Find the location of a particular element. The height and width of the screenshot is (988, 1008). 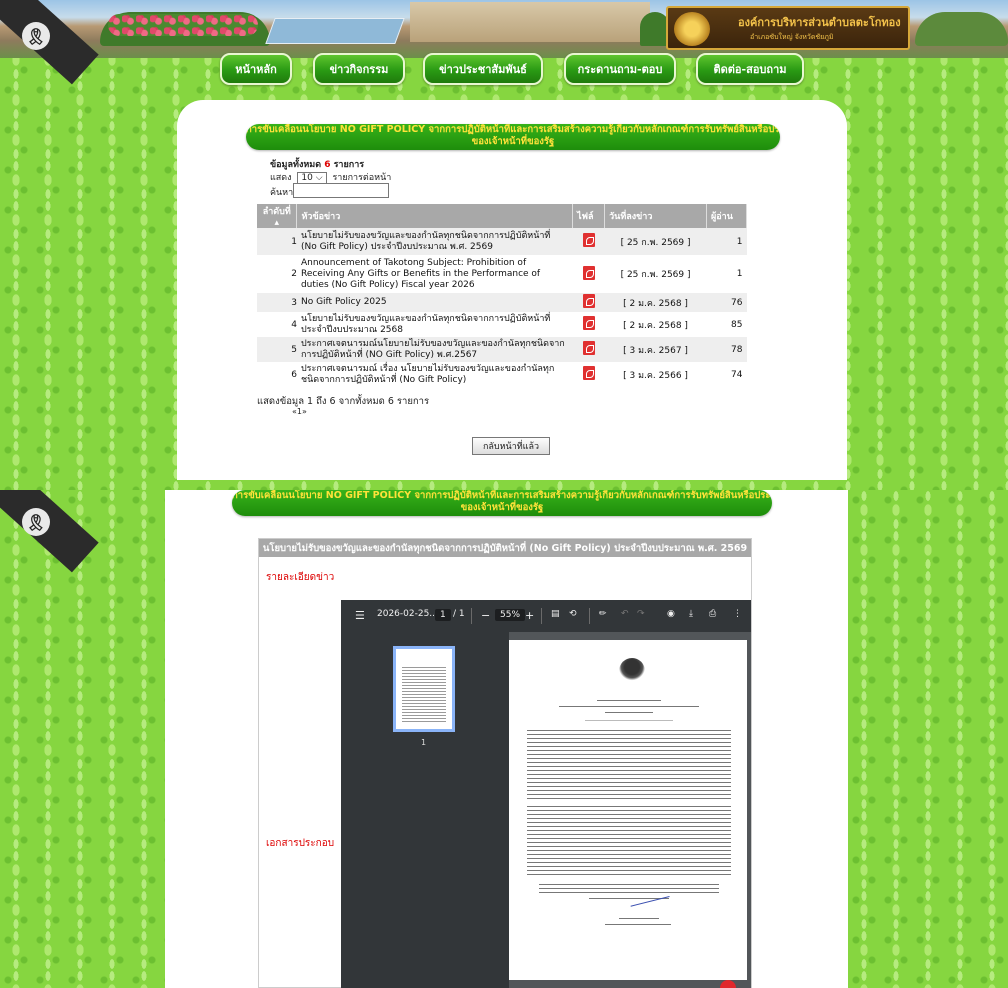

garuda-emblem-icon is located at coordinates (632, 671).